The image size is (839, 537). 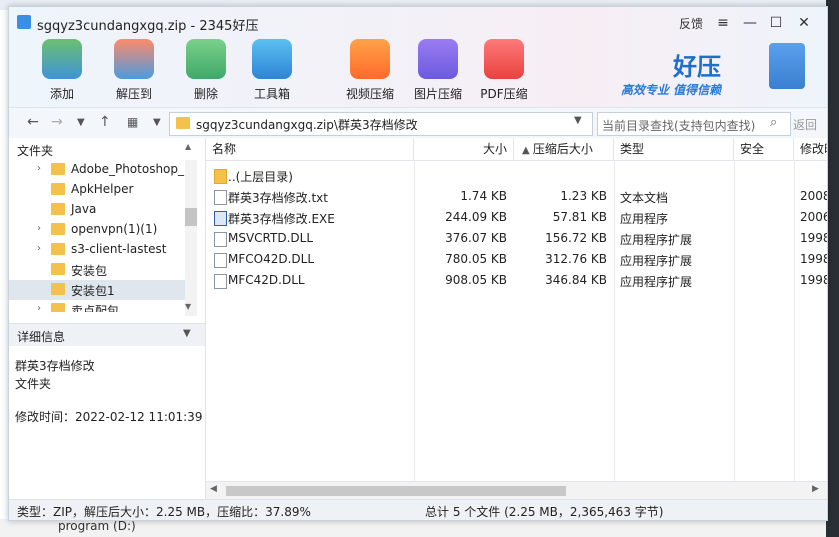 I want to click on tree-item-label: Java, so click(x=84, y=209).